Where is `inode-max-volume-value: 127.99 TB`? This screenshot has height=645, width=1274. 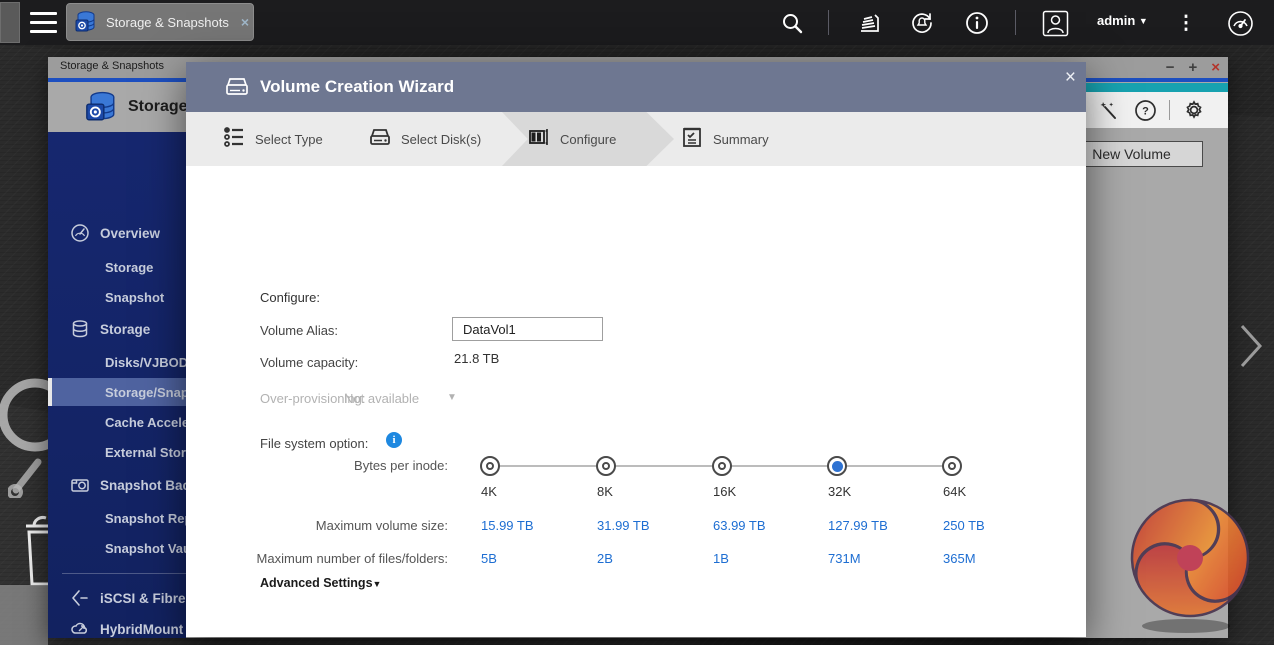 inode-max-volume-value: 127.99 TB is located at coordinates (858, 525).